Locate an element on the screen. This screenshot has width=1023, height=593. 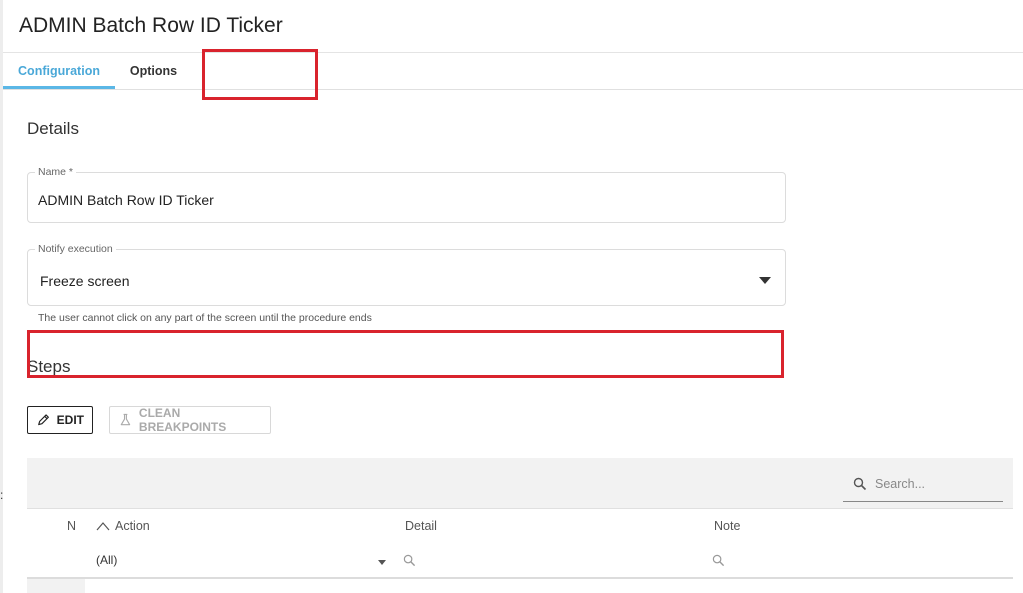
notify-execution-value: Freeze screen is located at coordinates (85, 281).